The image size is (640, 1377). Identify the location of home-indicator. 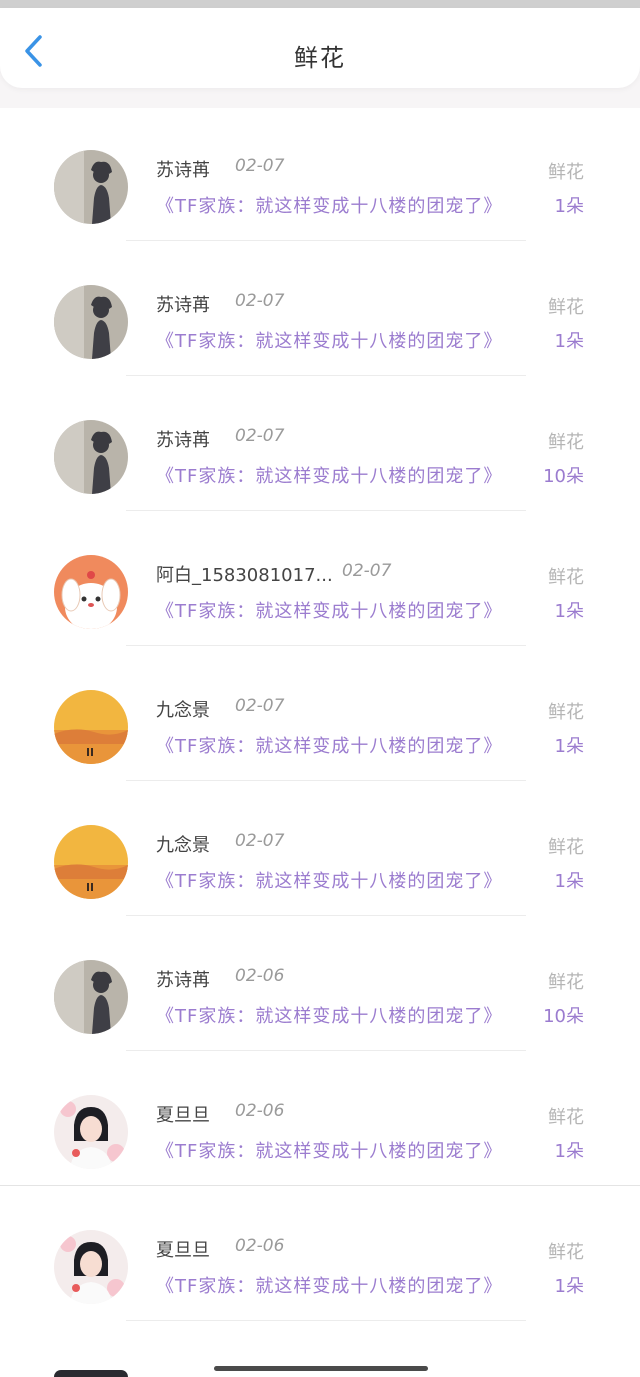
(321, 1368).